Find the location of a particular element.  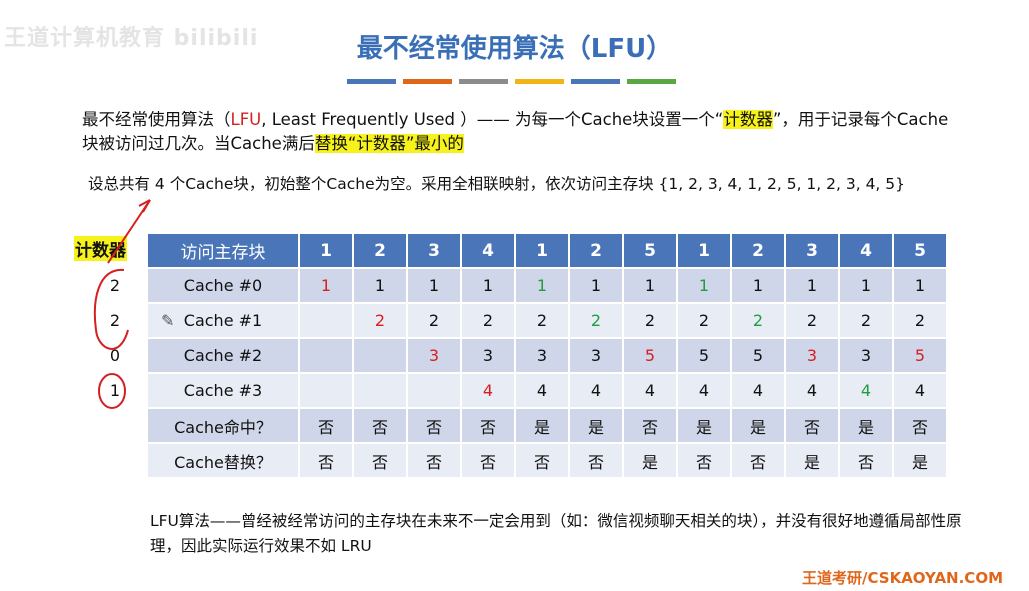

hand-annotations is located at coordinates (122, 304).